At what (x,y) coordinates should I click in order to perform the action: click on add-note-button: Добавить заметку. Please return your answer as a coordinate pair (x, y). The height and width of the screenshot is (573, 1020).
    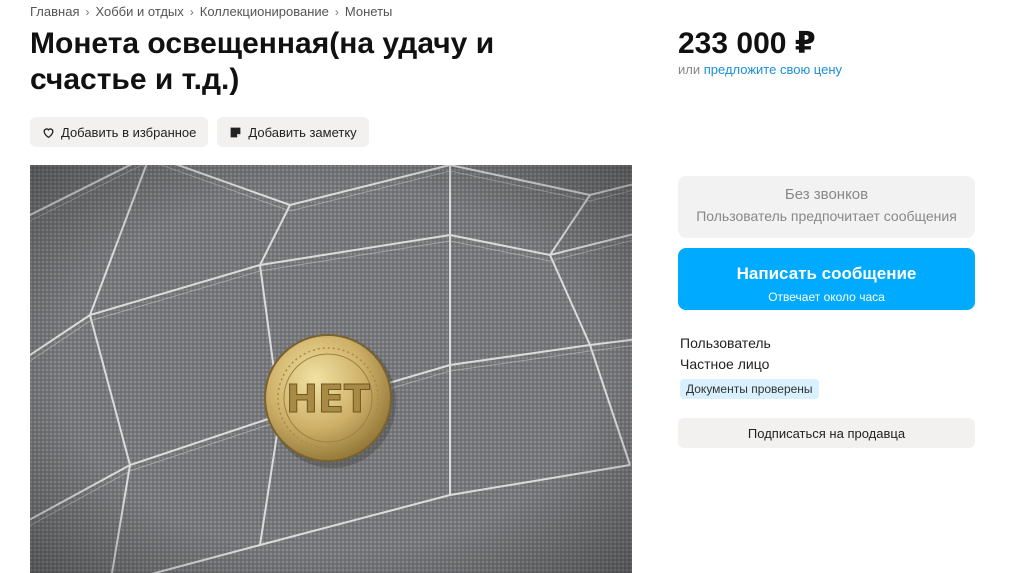
    Looking at the image, I should click on (293, 132).